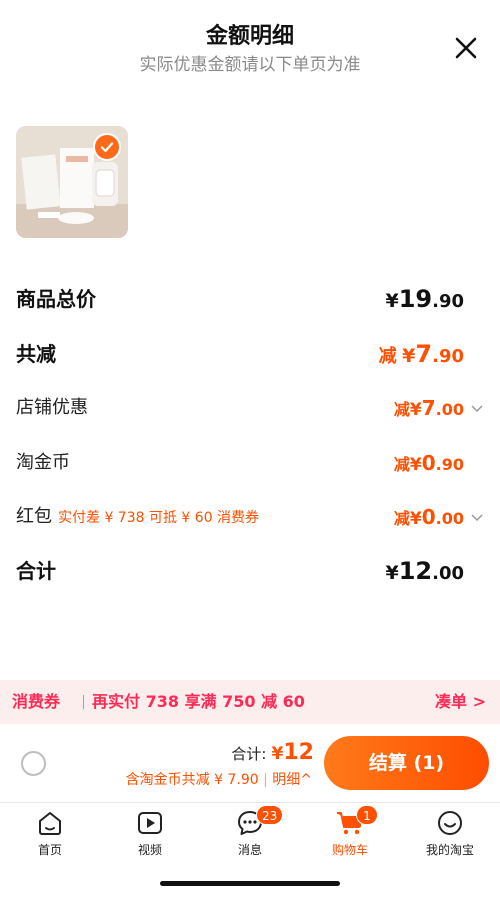 The height and width of the screenshot is (898, 500). I want to click on total-reduce-amount: 减 ¥7.90, so click(421, 355).